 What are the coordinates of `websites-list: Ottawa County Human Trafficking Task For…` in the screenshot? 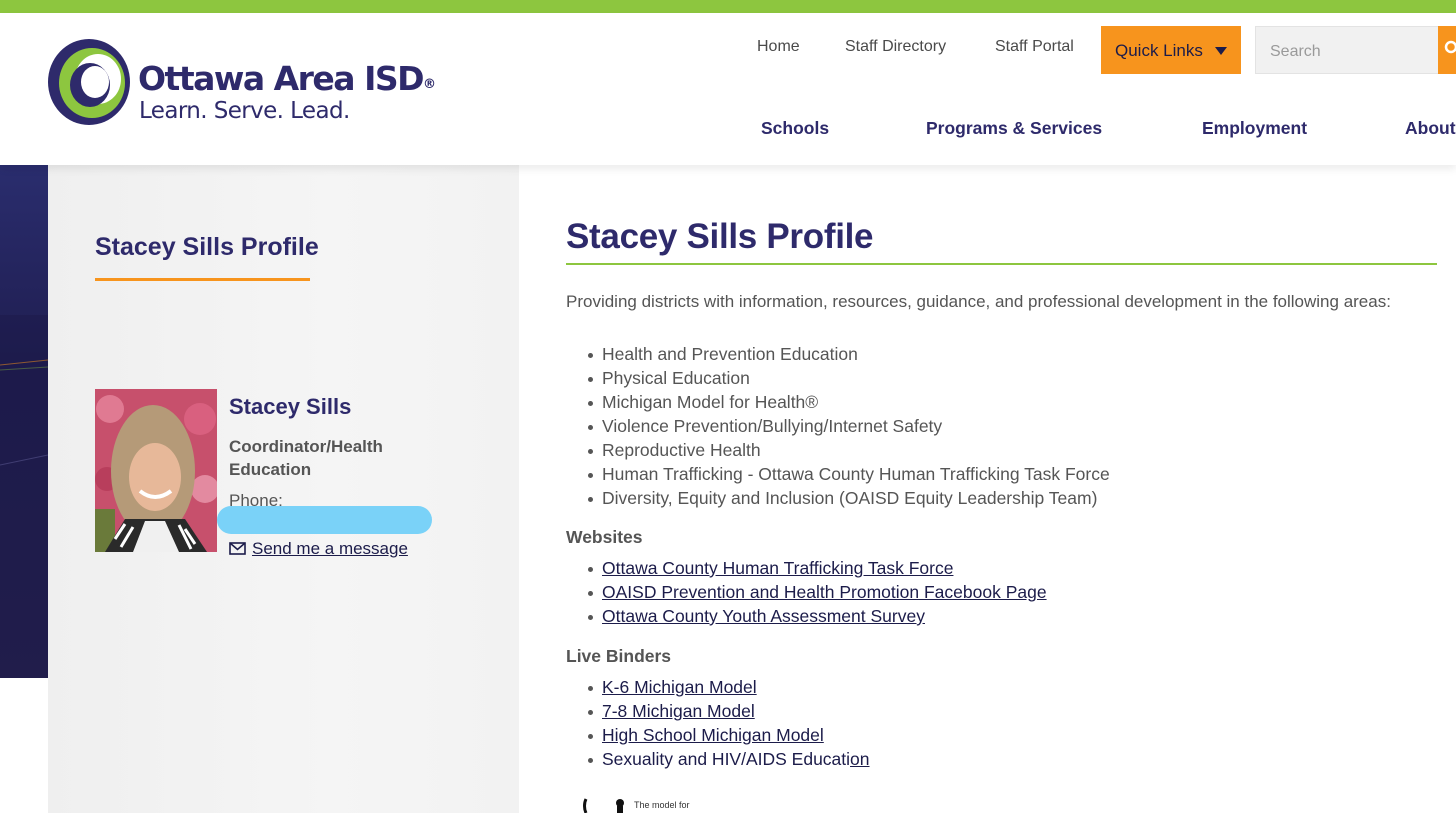 It's located at (817, 592).